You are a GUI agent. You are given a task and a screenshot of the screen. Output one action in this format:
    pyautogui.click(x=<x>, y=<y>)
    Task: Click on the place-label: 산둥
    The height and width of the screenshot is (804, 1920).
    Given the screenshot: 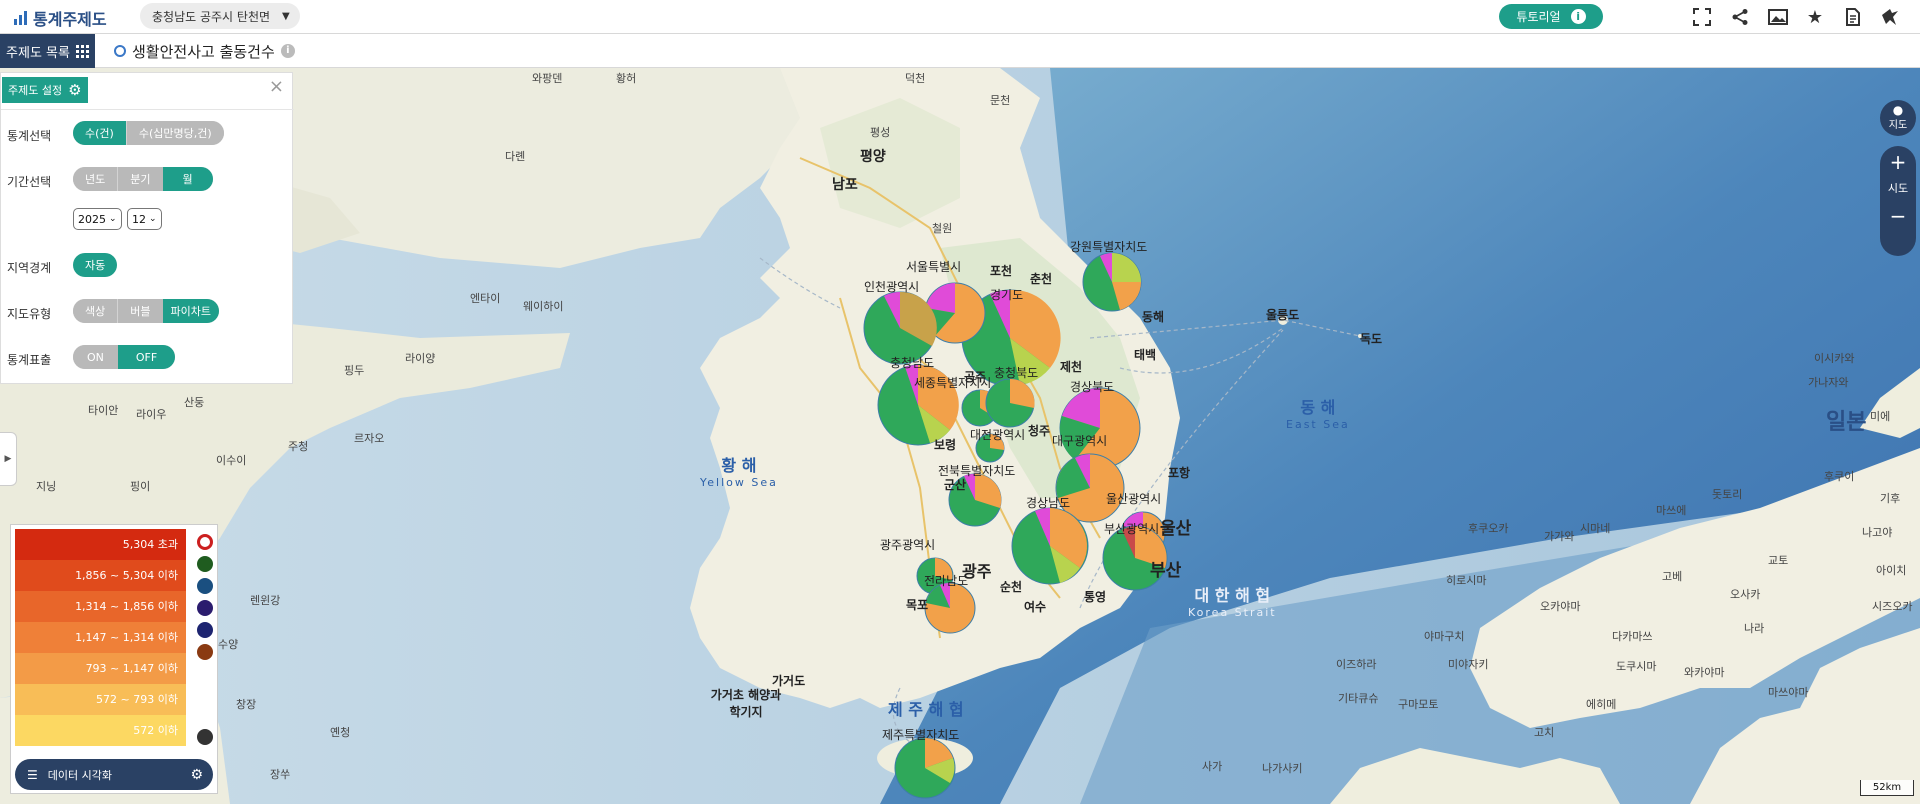 What is the action you would take?
    pyautogui.click(x=194, y=402)
    